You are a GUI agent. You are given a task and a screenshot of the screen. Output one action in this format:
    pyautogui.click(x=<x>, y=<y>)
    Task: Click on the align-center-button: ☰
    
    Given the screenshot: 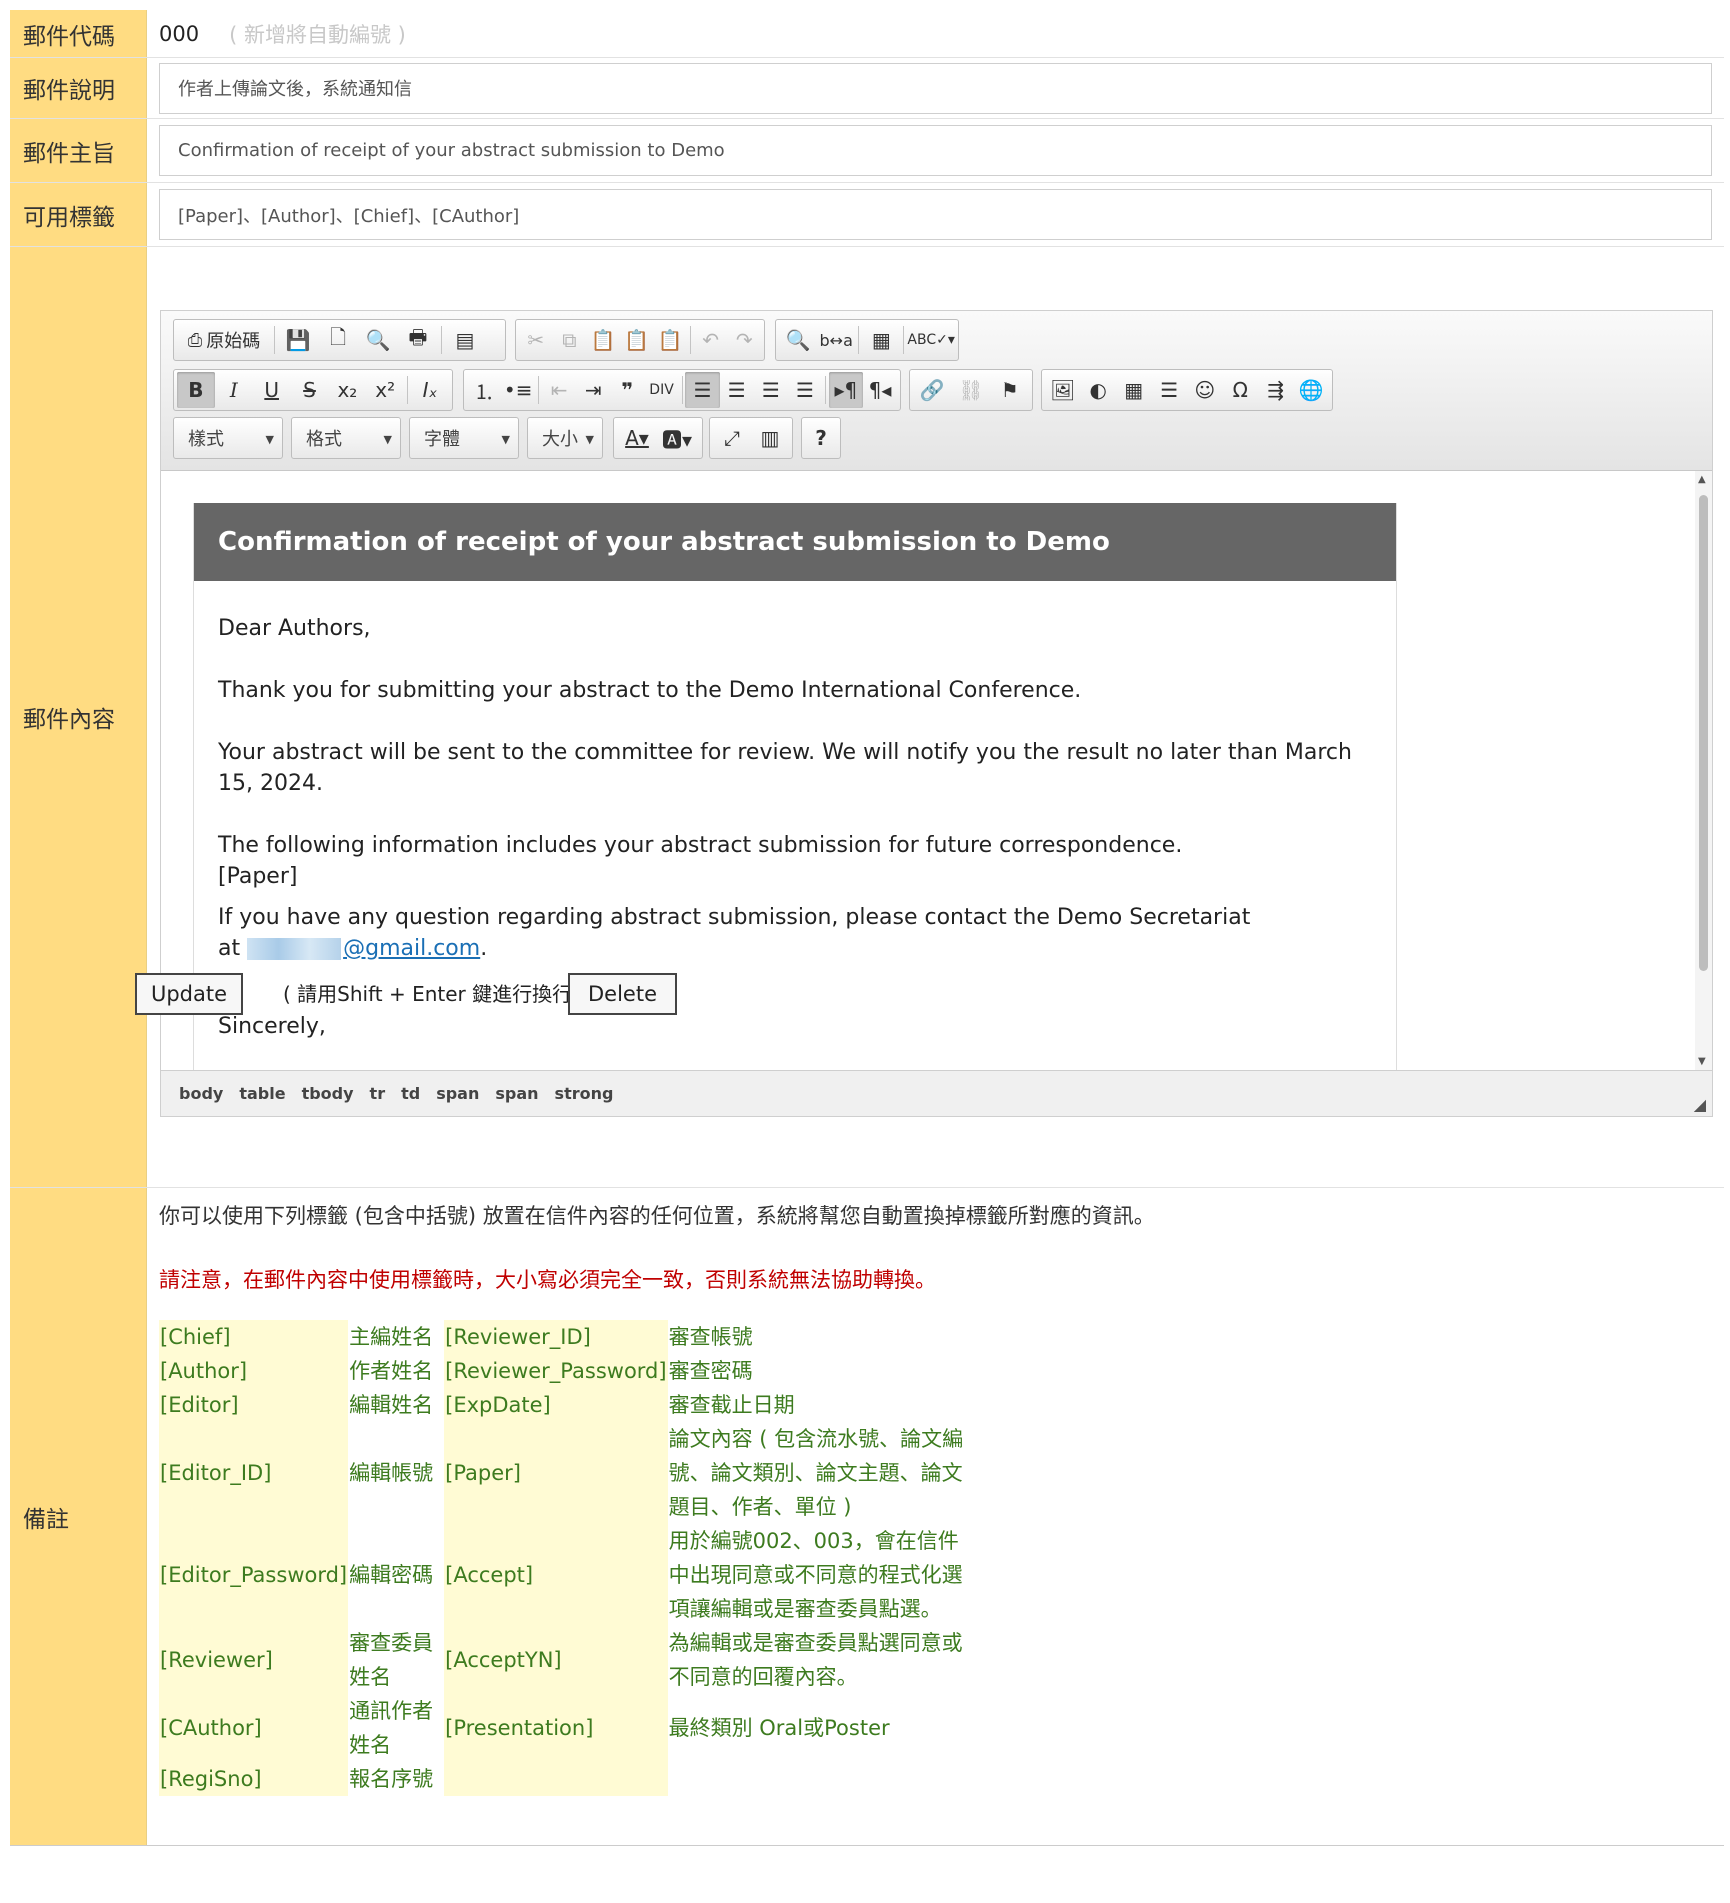 What is the action you would take?
    pyautogui.click(x=737, y=390)
    